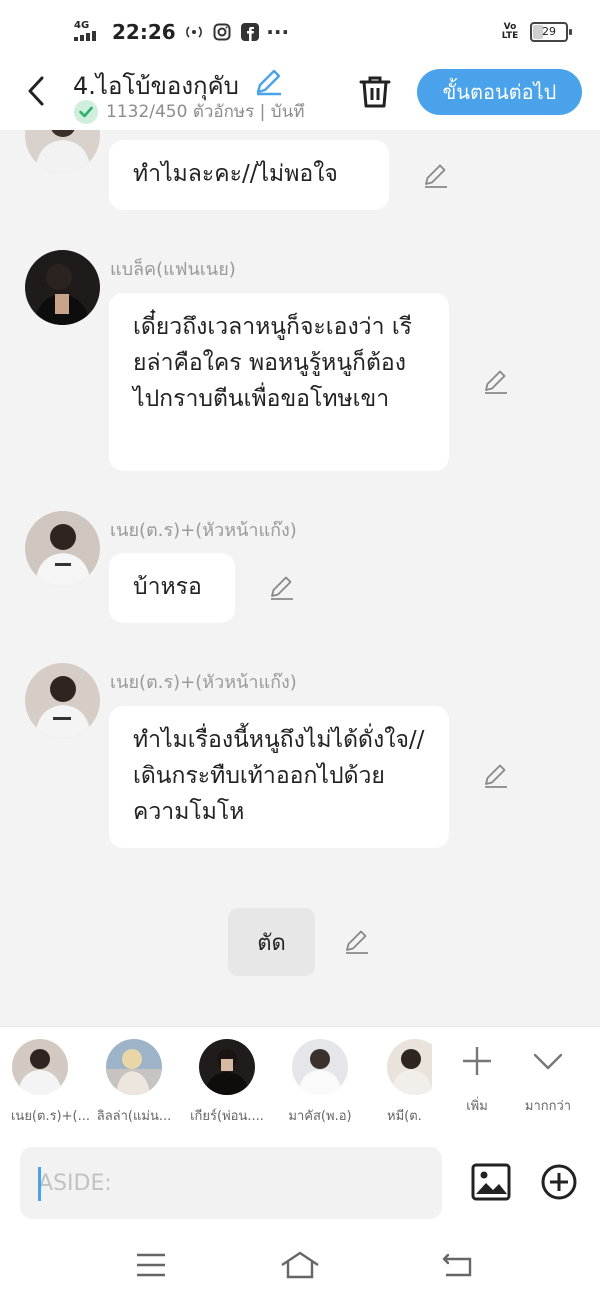 Image resolution: width=600 pixels, height=1300 pixels. What do you see at coordinates (548, 1079) in the screenshot?
I see `more-button: มากกว่า` at bounding box center [548, 1079].